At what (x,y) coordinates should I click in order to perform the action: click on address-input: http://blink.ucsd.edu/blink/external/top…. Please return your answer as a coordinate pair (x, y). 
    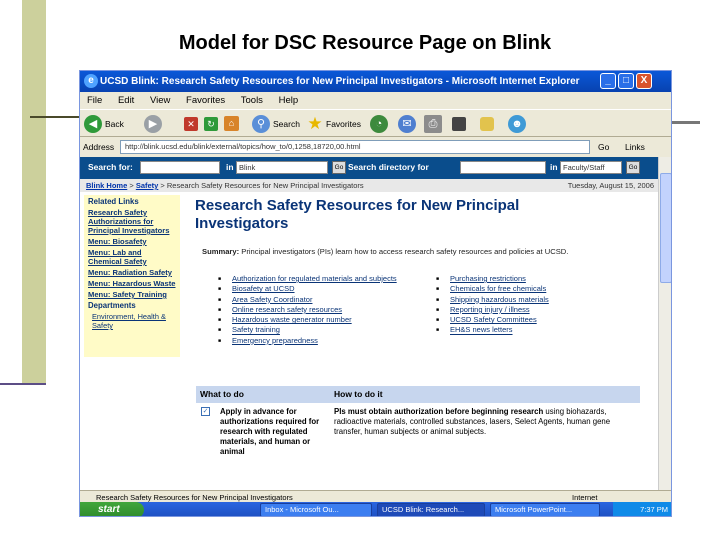
    Looking at the image, I should click on (355, 147).